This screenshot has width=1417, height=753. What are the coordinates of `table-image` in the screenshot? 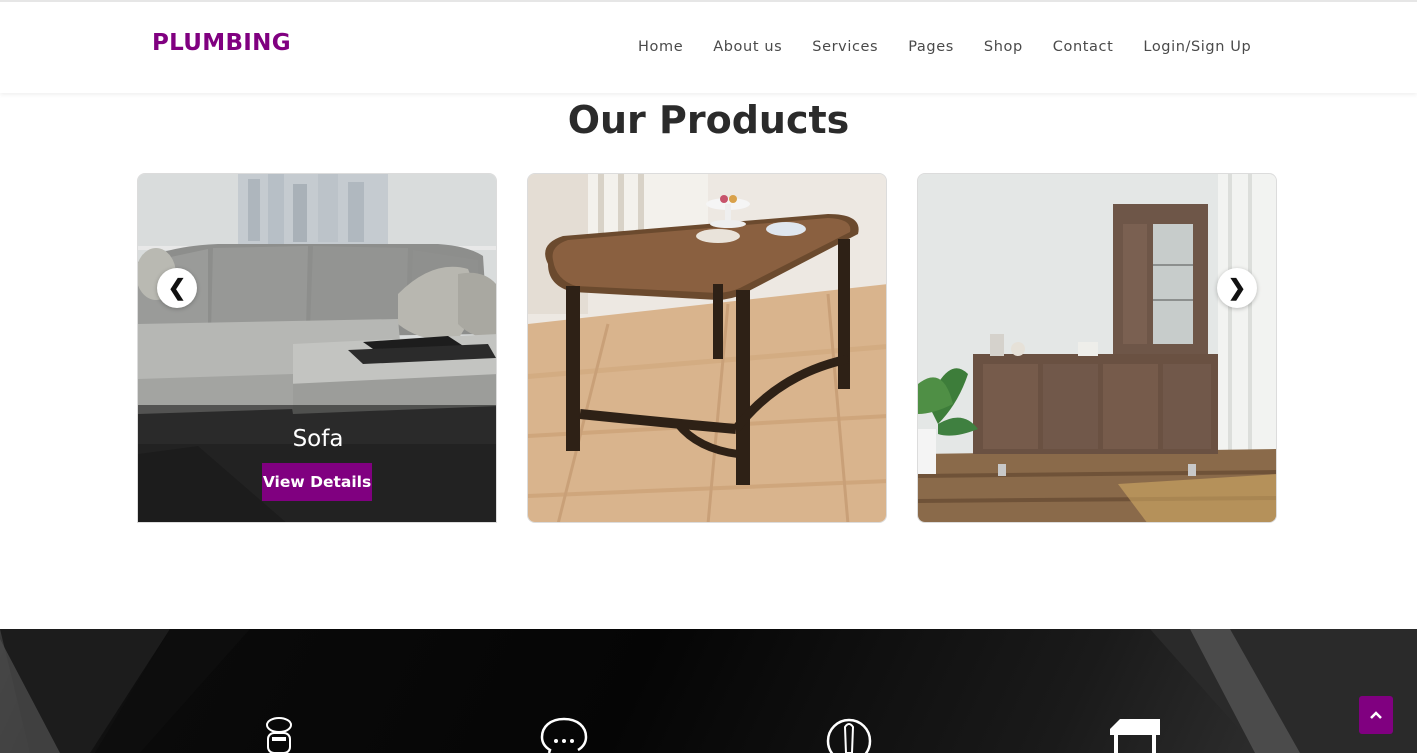 It's located at (707, 348).